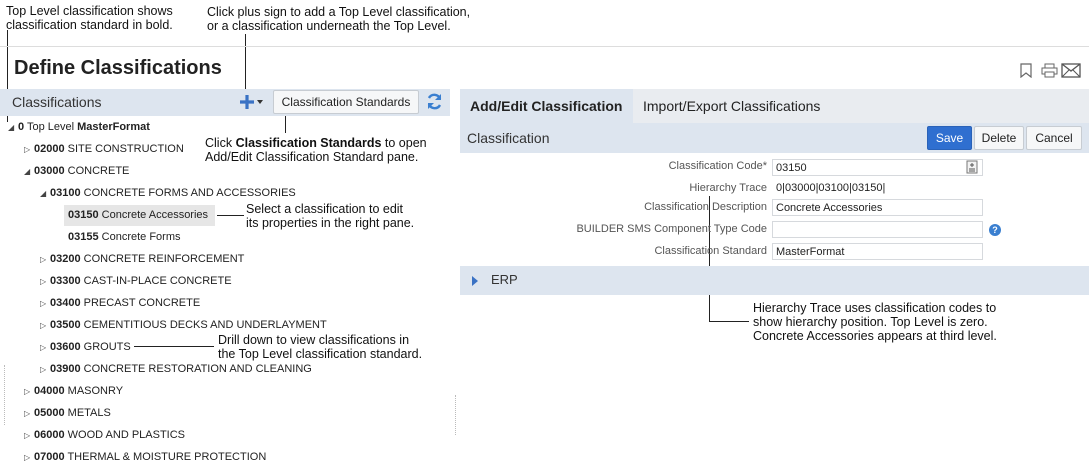  What do you see at coordinates (140, 303) in the screenshot?
I see `tree-item-name: PRECAST CONCRETE` at bounding box center [140, 303].